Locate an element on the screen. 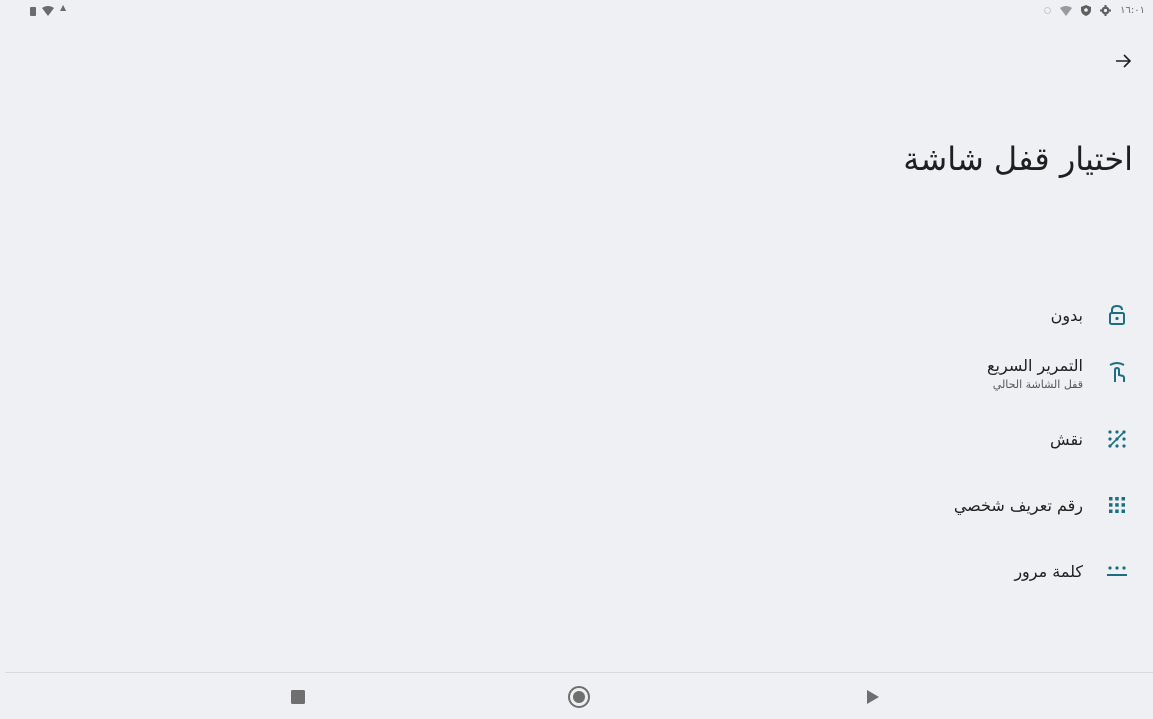 This screenshot has height=719, width=1153. recents-icon is located at coordinates (298, 697).